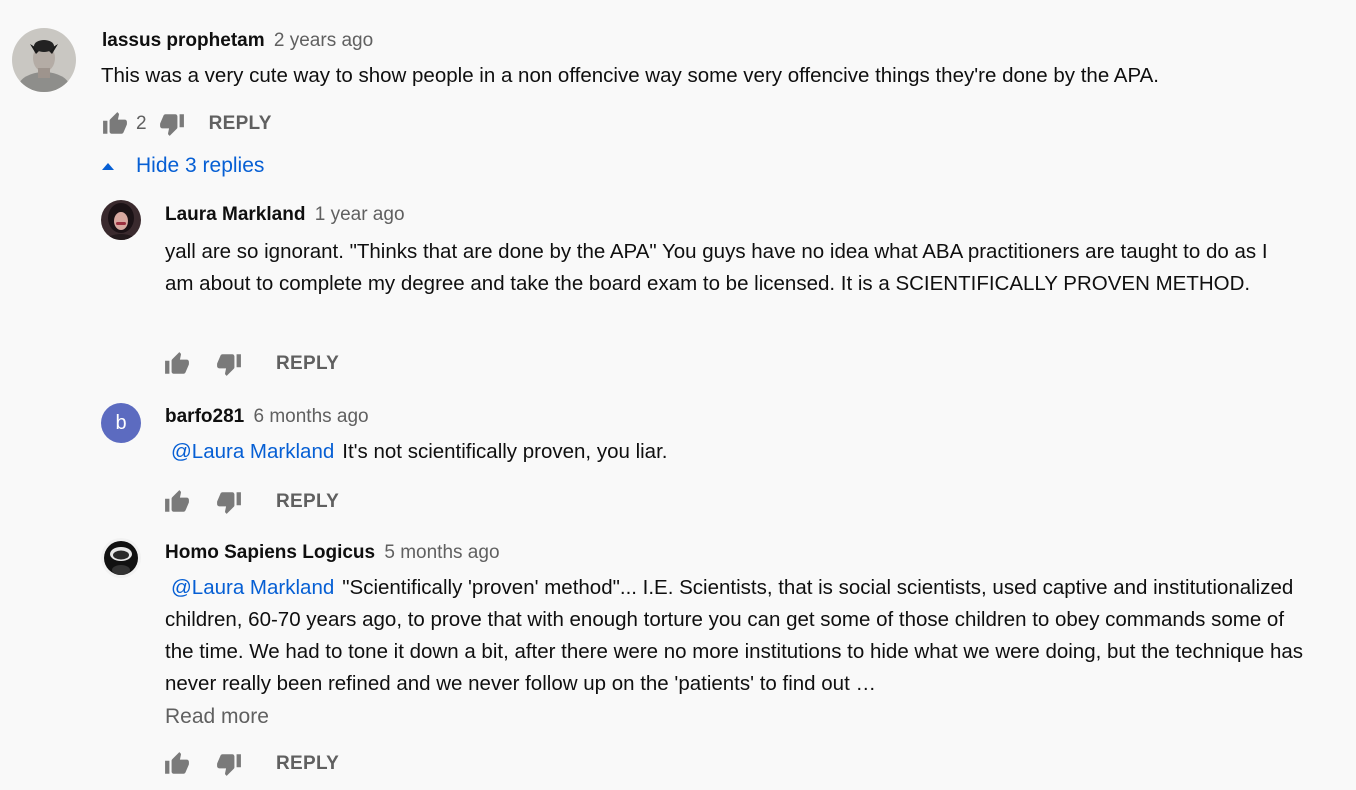 Image resolution: width=1356 pixels, height=790 pixels. What do you see at coordinates (235, 214) in the screenshot?
I see `reply-author: Laura Markland` at bounding box center [235, 214].